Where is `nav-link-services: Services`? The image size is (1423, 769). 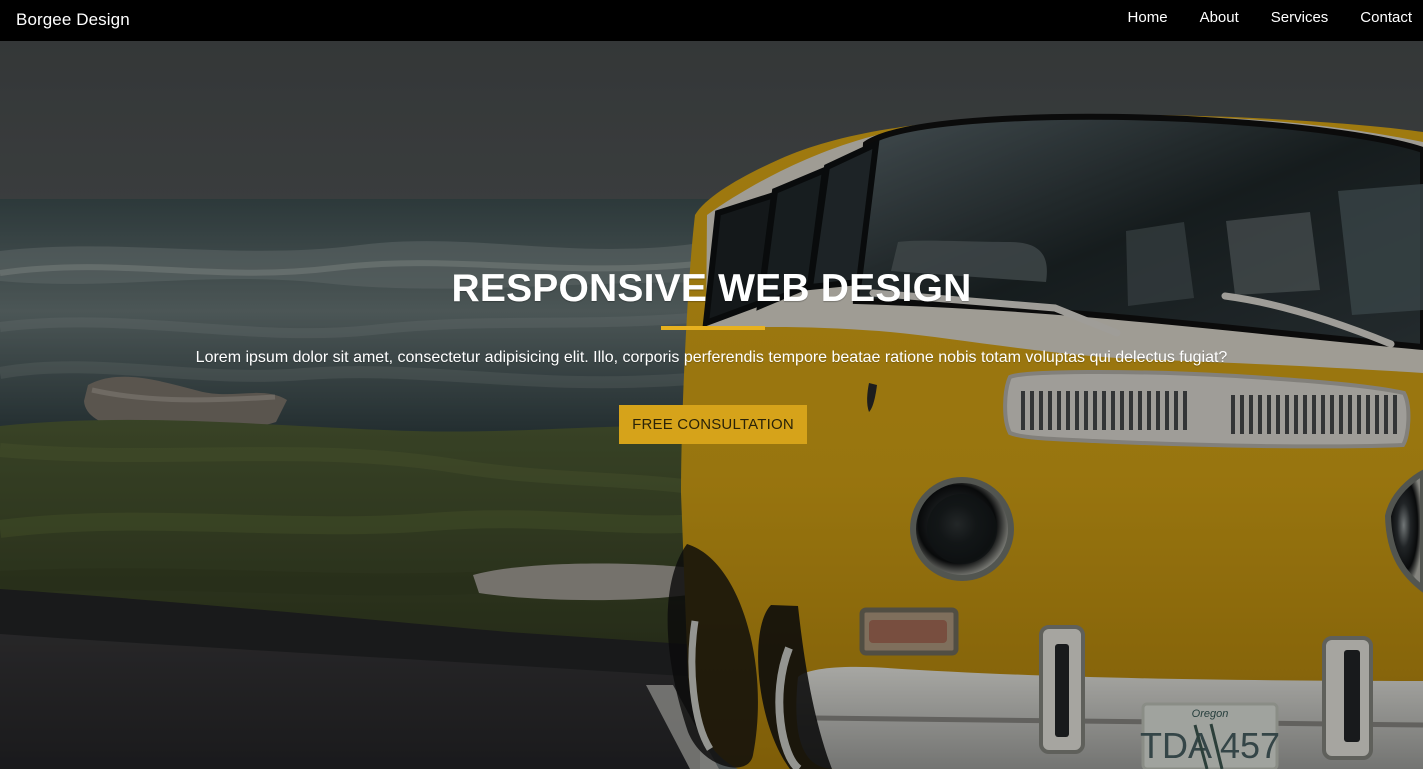
nav-link-services: Services is located at coordinates (1300, 17).